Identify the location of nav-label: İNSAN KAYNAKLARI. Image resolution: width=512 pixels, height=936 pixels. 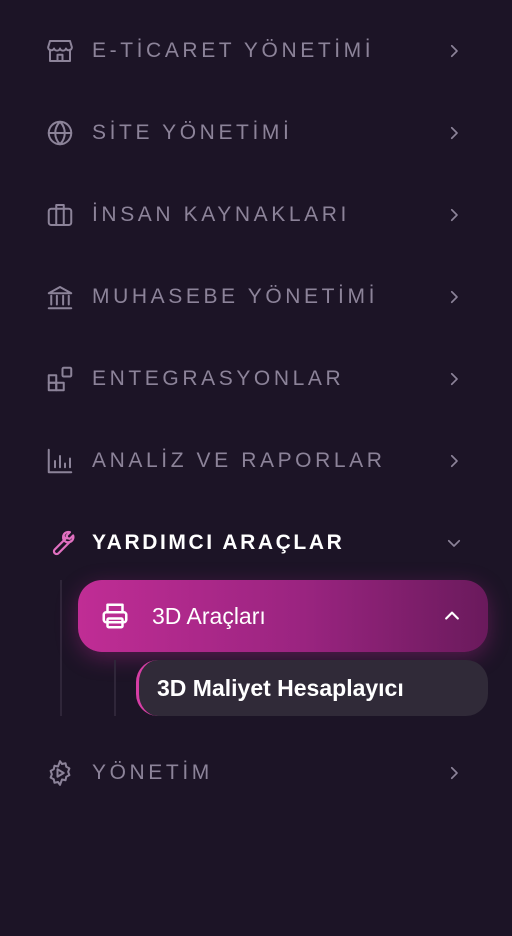
(221, 214).